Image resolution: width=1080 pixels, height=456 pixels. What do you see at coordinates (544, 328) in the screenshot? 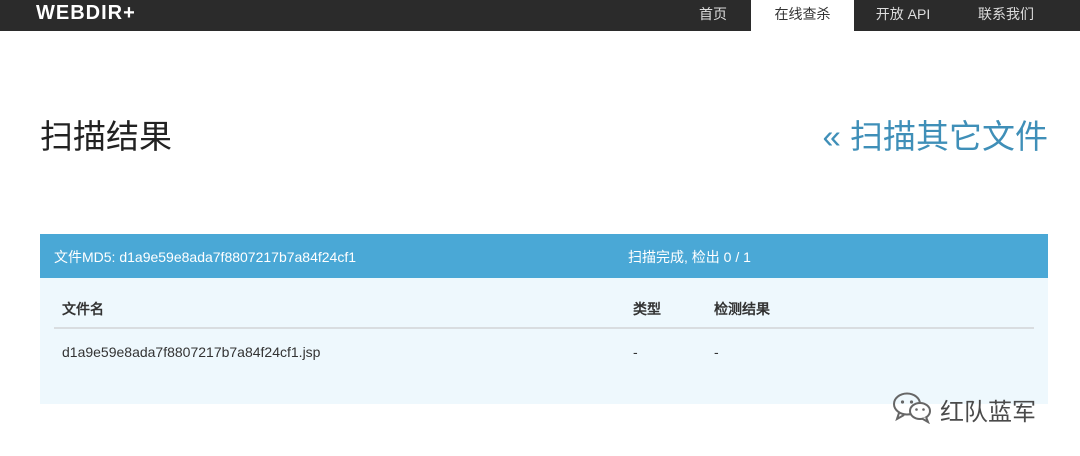
I see `table-header-divider` at bounding box center [544, 328].